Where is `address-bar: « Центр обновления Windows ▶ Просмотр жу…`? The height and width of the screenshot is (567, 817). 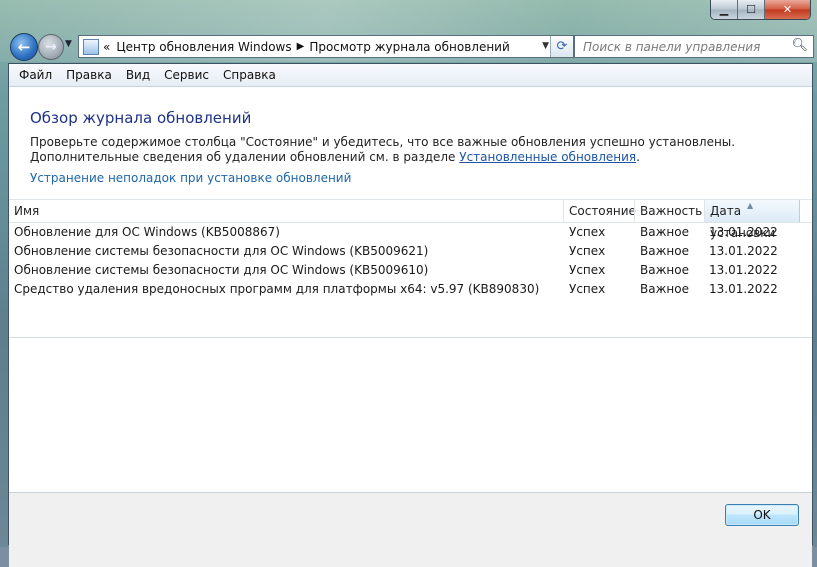
address-bar: « Центр обновления Windows ▶ Просмотр жу… is located at coordinates (326, 46).